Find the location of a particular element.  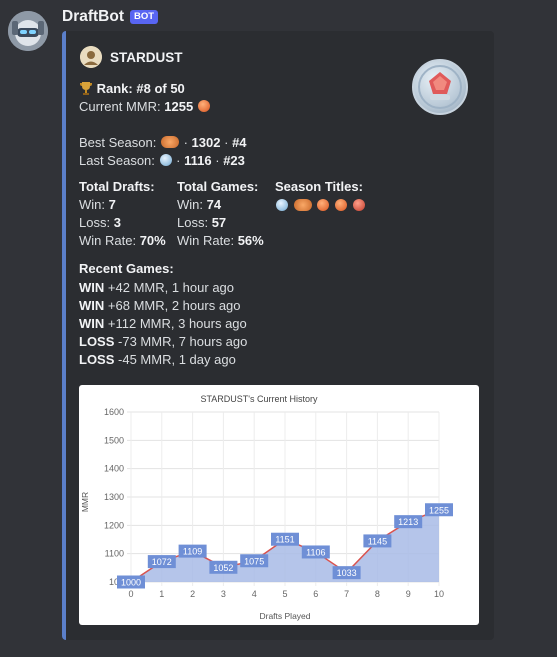

data-label-text: 1145 is located at coordinates (377, 541).